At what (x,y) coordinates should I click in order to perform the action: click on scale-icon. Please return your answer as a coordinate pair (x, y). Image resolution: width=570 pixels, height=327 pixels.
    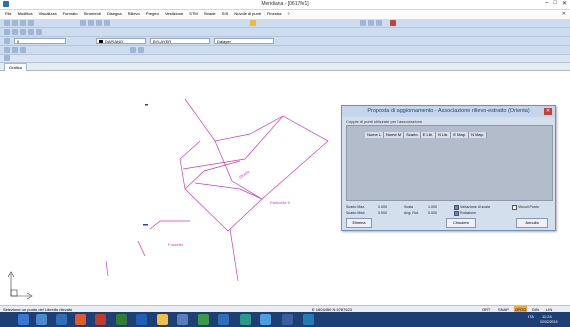
    Looking at the image, I should click on (23, 50).